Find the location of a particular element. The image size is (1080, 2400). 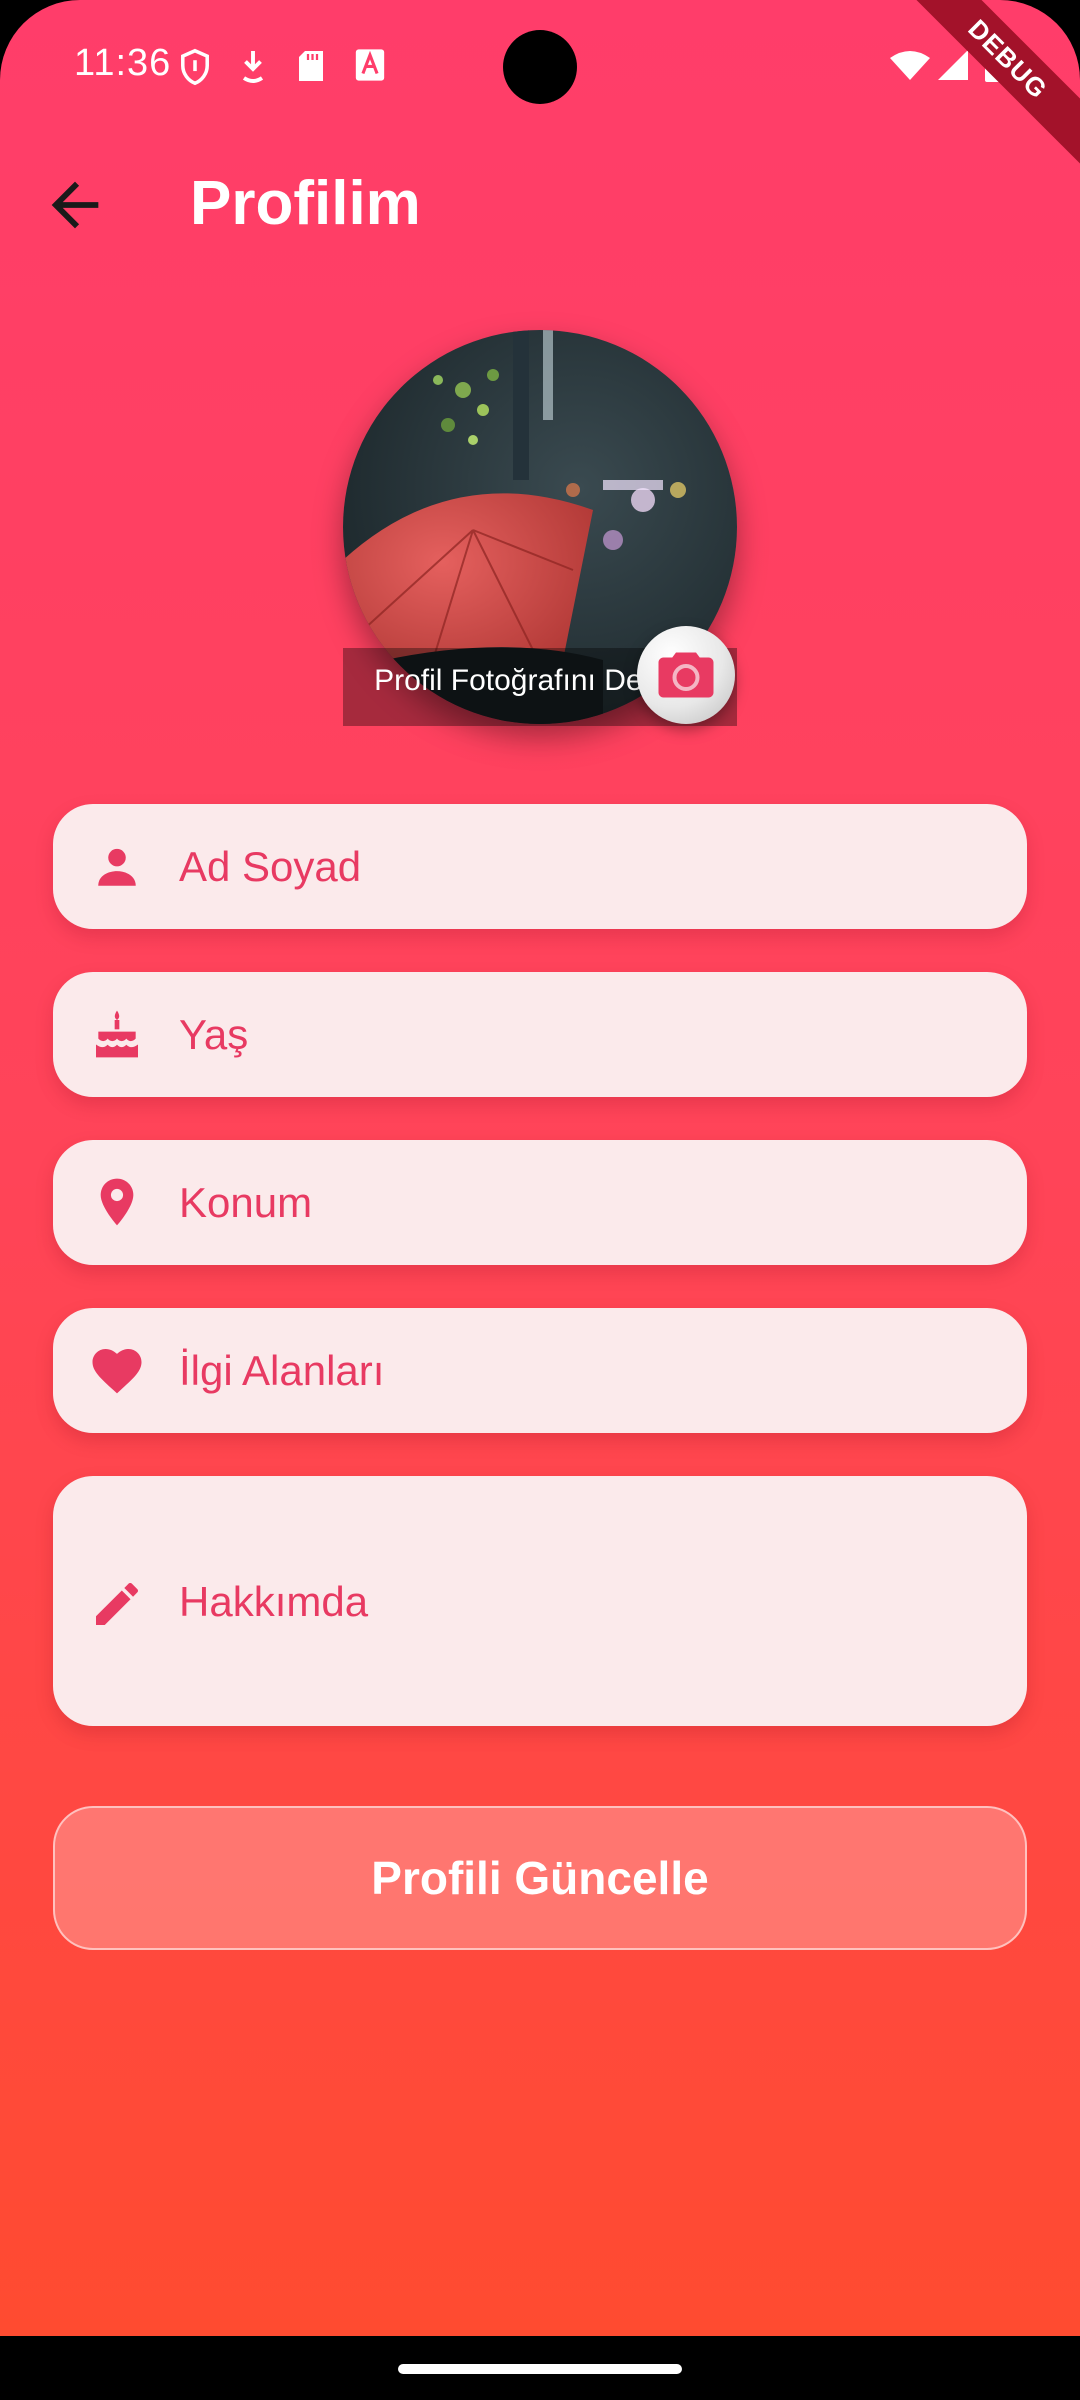

change-photo-button is located at coordinates (686, 675).